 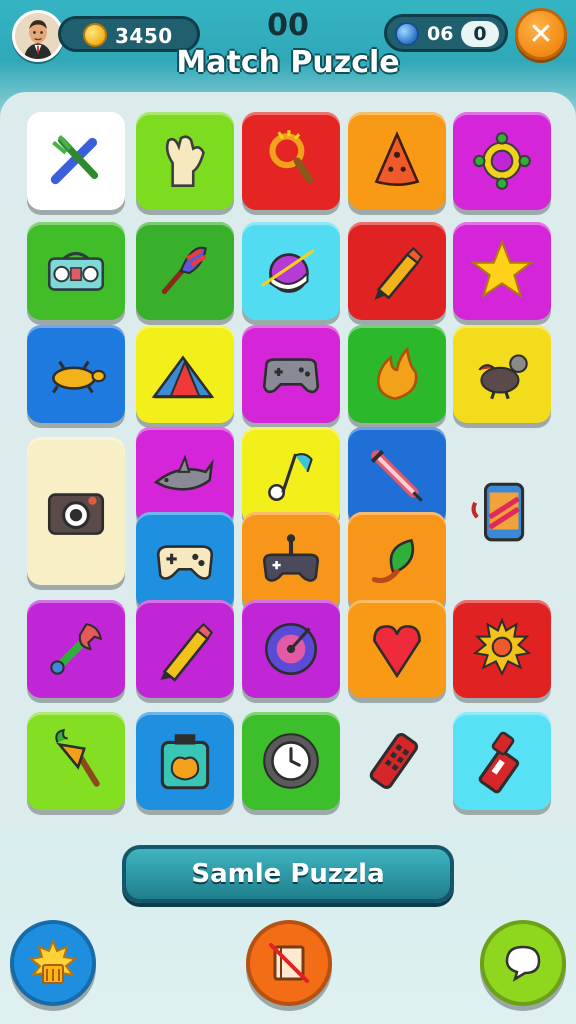 I want to click on close-icon: ✕, so click(x=541, y=34).